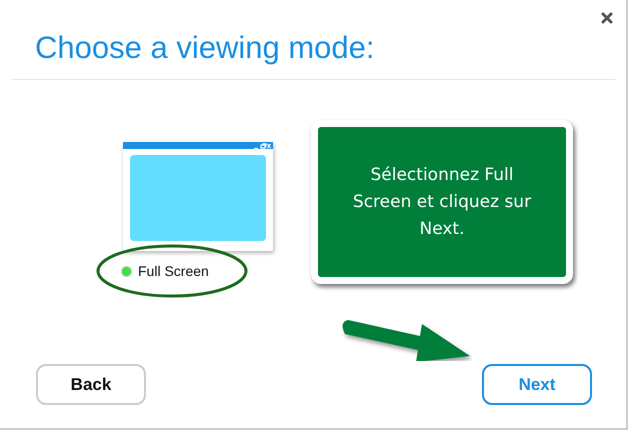 Image resolution: width=628 pixels, height=430 pixels. I want to click on instruction-text: Sélectionnez Full Screen et cliquez sur Next., so click(442, 202).